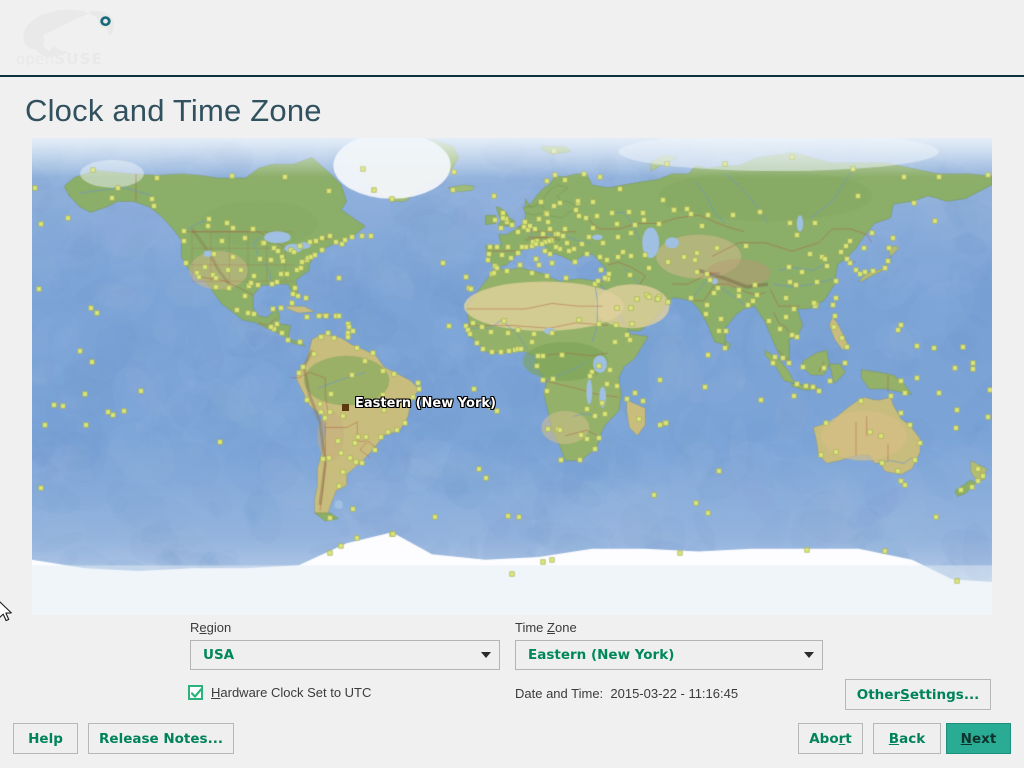 The height and width of the screenshot is (768, 1024). What do you see at coordinates (219, 627) in the screenshot?
I see `region-label-post: gion` at bounding box center [219, 627].